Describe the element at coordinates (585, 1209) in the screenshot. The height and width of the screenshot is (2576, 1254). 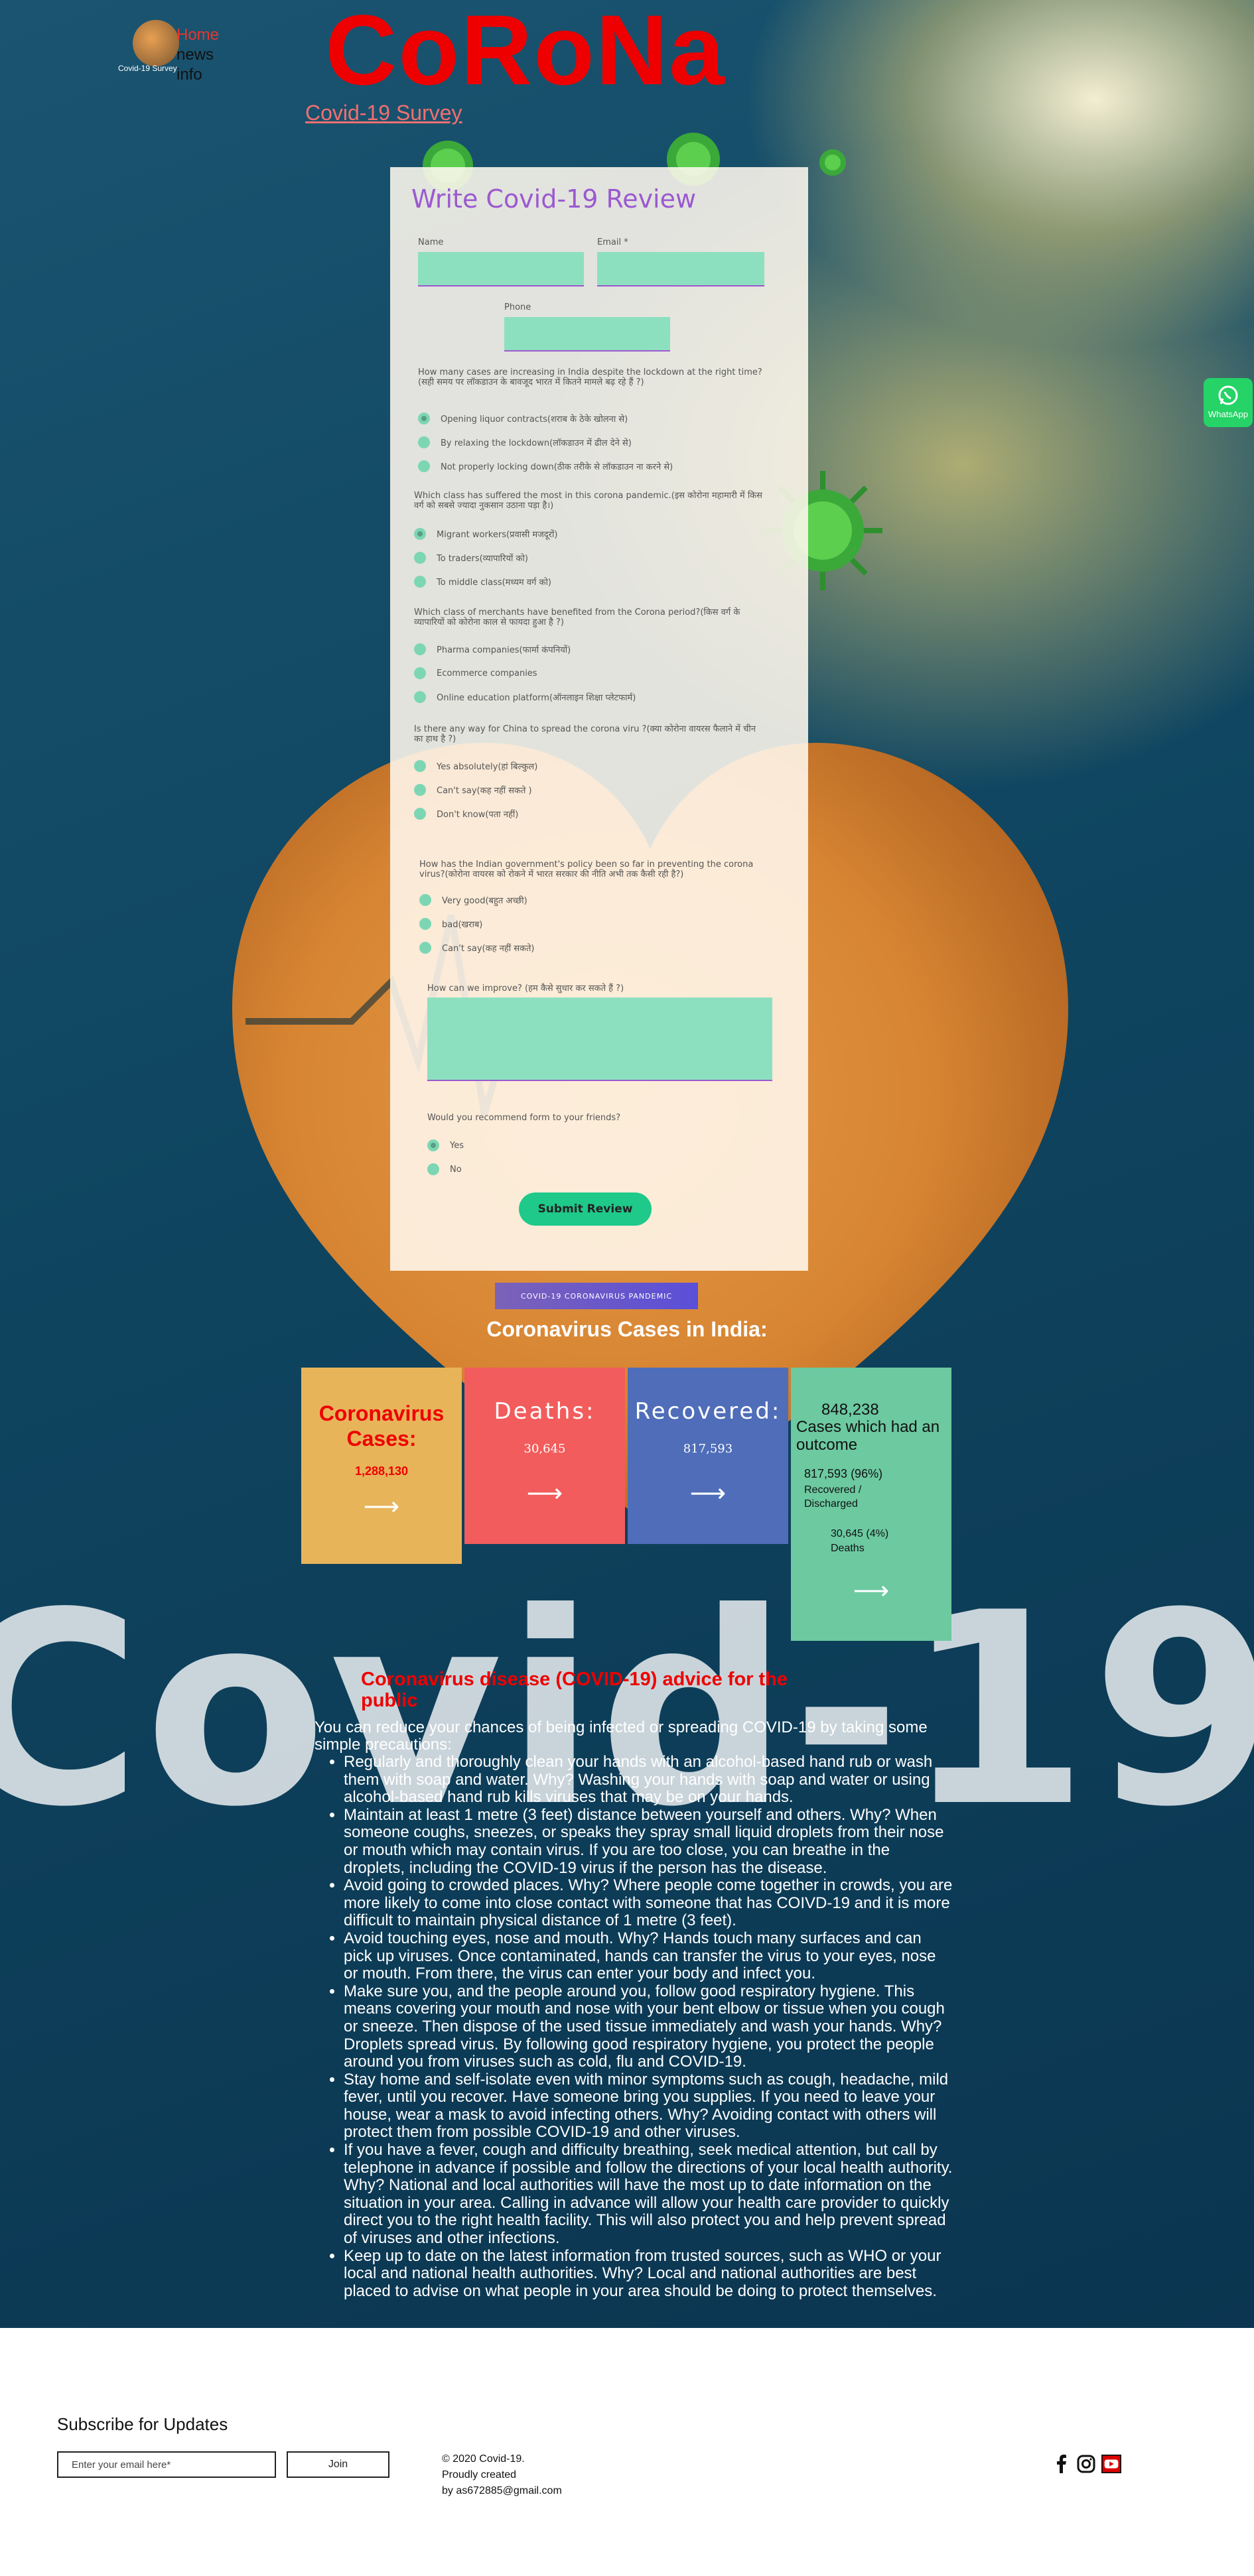
I see `submit-review-button: Submit Review` at that location.